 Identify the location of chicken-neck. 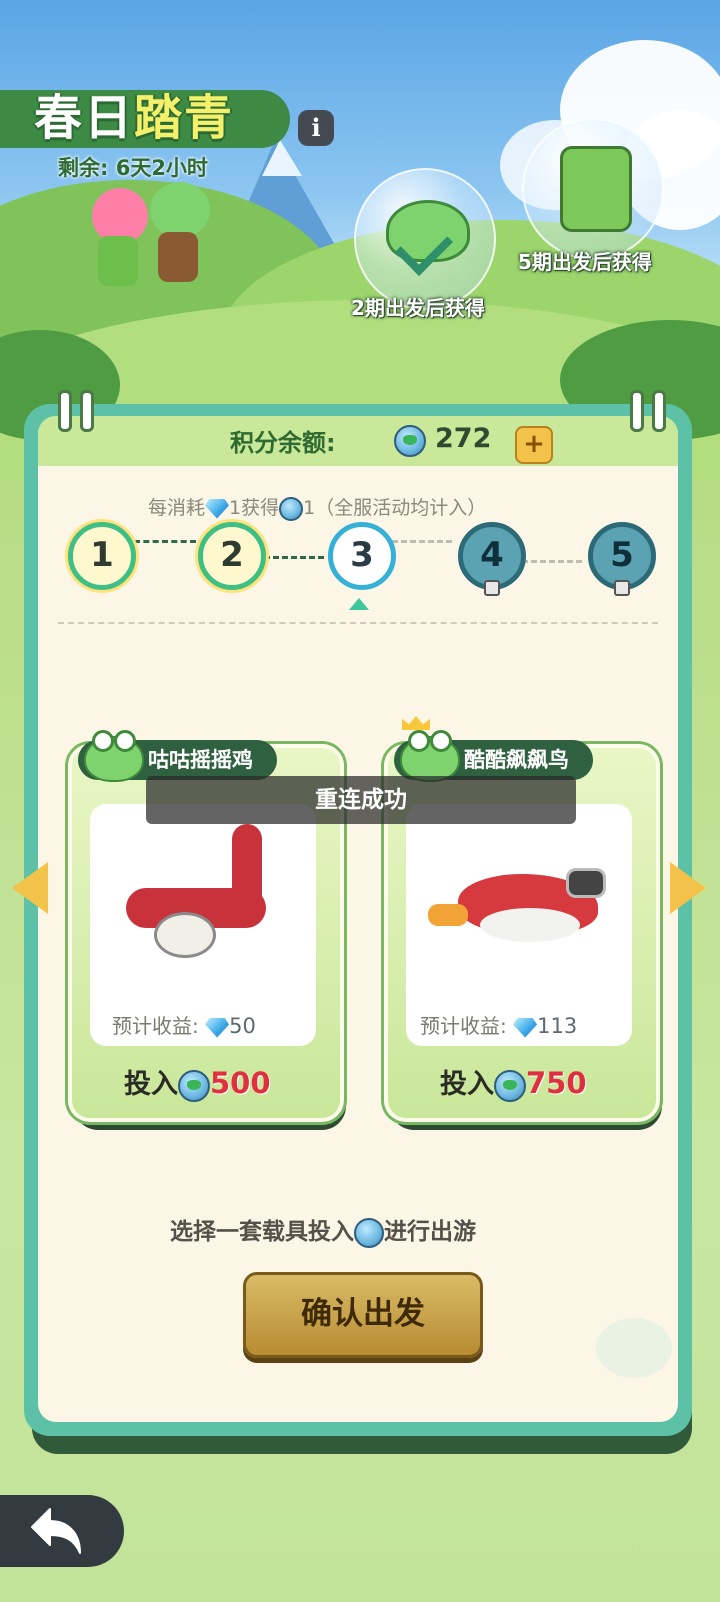
(247, 869).